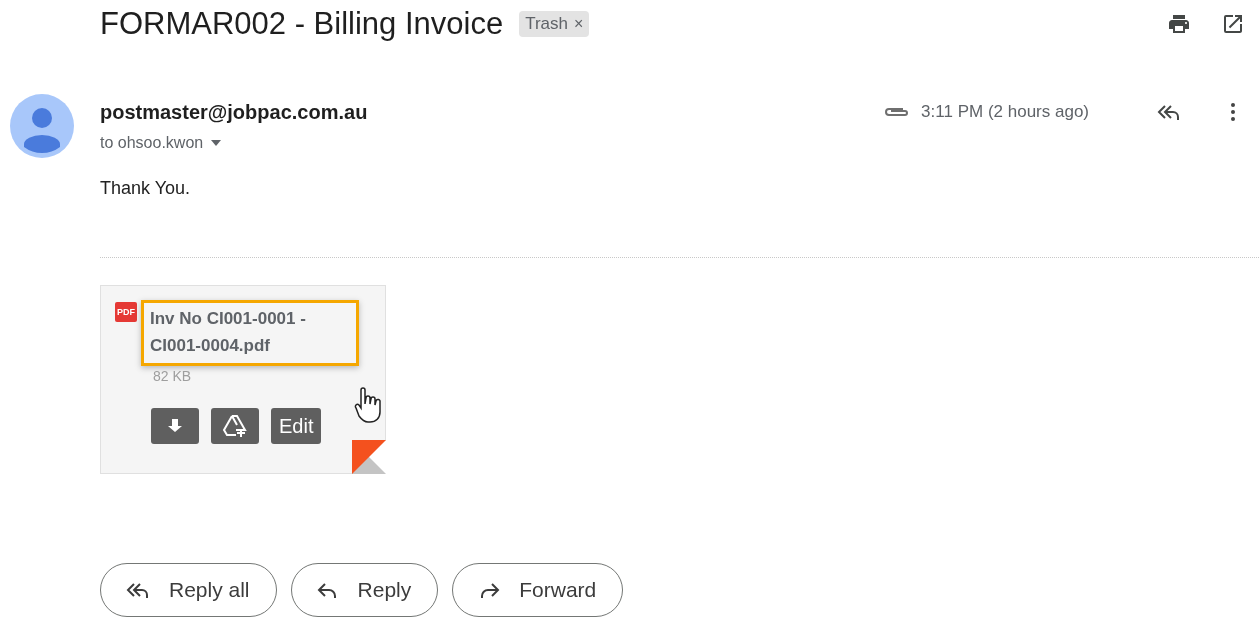  Describe the element at coordinates (554, 24) in the screenshot. I see `label-chip: Trash ×` at that location.